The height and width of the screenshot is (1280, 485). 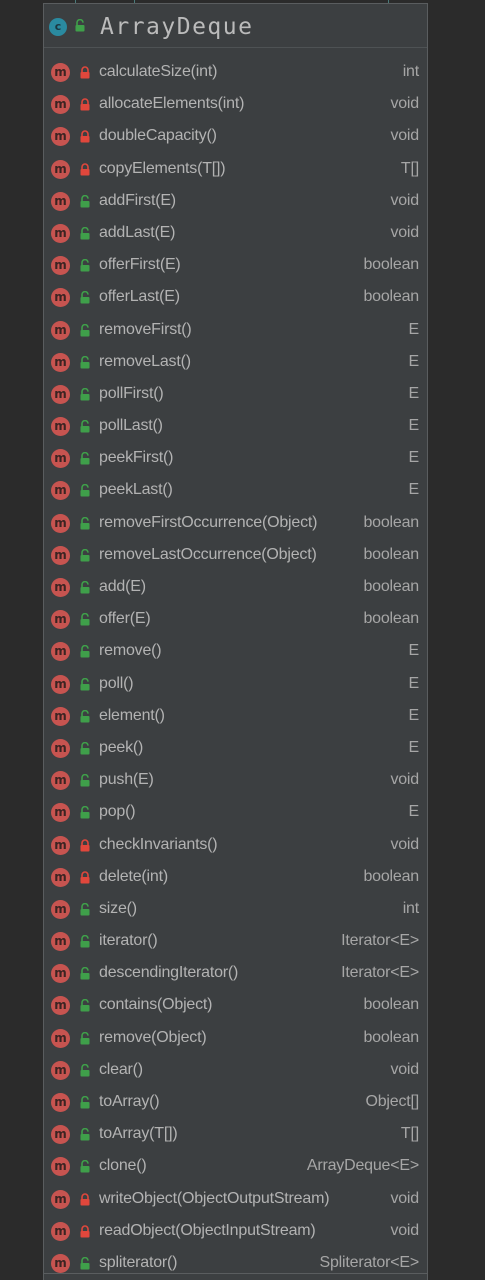 What do you see at coordinates (235, 362) in the screenshot?
I see `member-row: m removeLast() E` at bounding box center [235, 362].